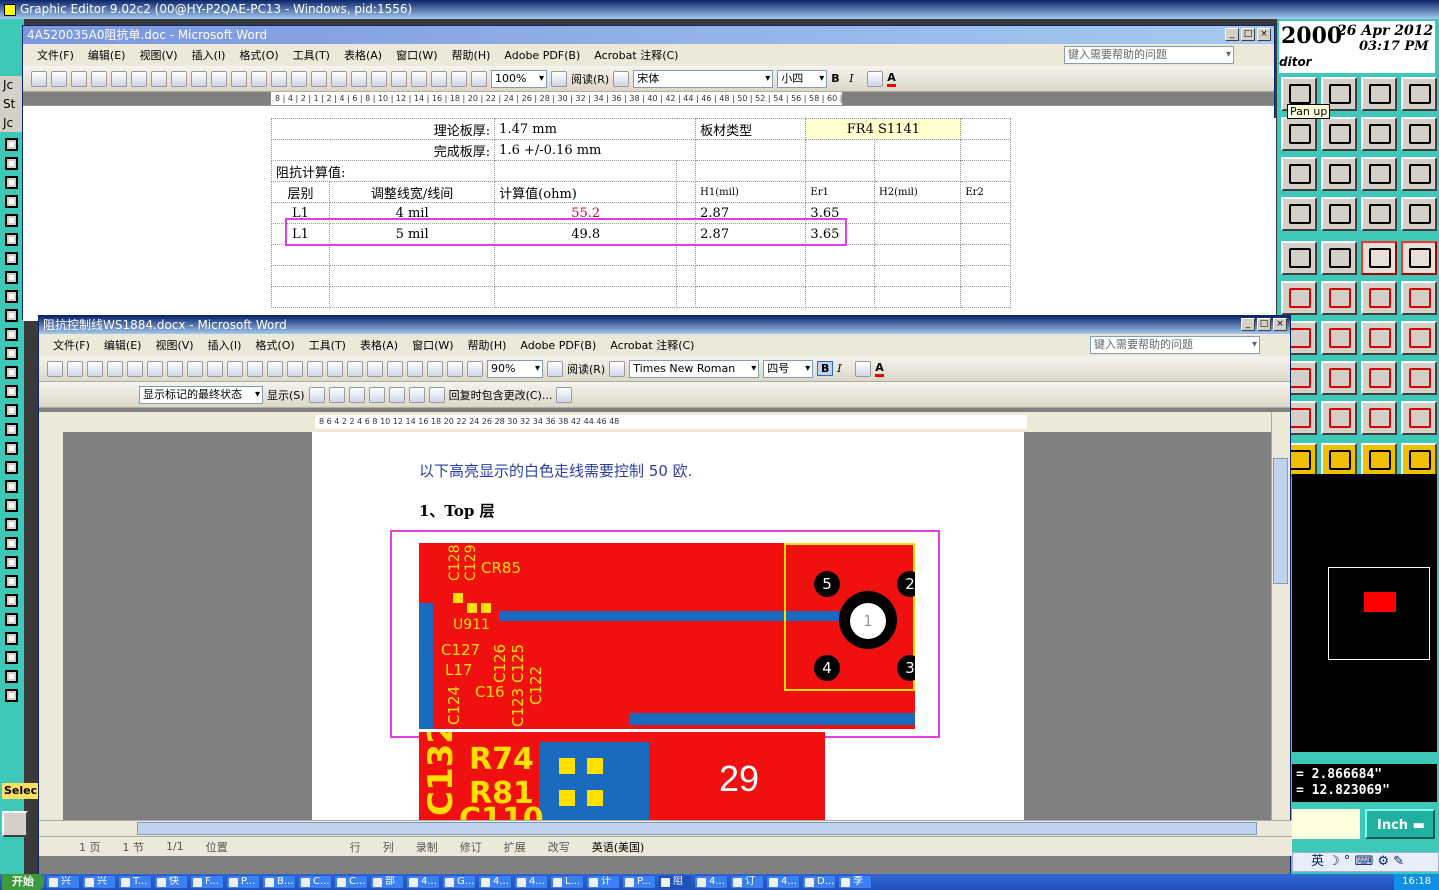  I want to click on menu-format: 格式(O), so click(274, 345).